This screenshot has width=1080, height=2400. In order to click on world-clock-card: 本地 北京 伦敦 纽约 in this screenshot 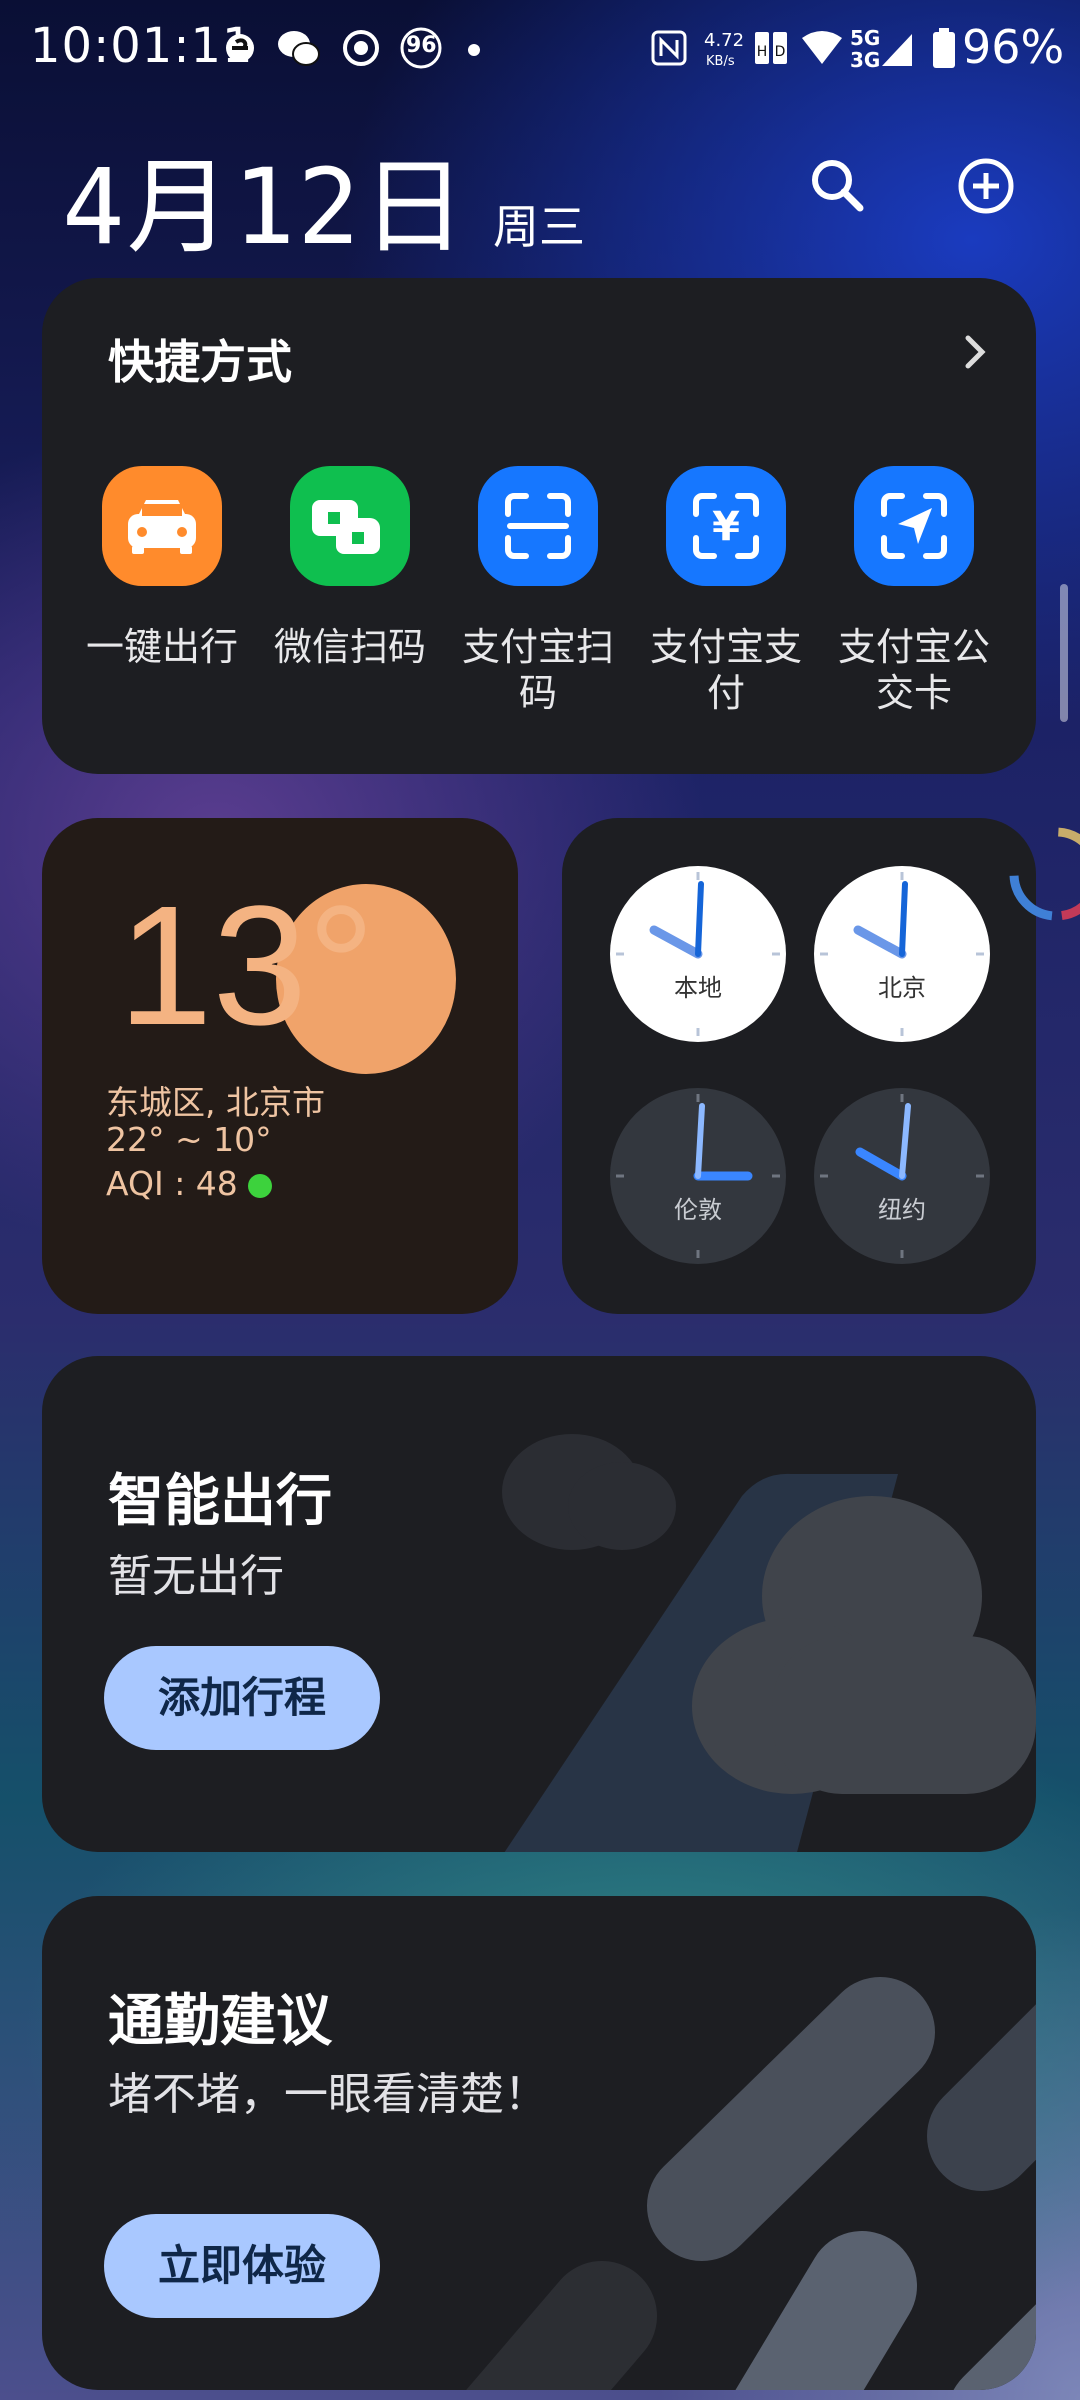, I will do `click(799, 1066)`.